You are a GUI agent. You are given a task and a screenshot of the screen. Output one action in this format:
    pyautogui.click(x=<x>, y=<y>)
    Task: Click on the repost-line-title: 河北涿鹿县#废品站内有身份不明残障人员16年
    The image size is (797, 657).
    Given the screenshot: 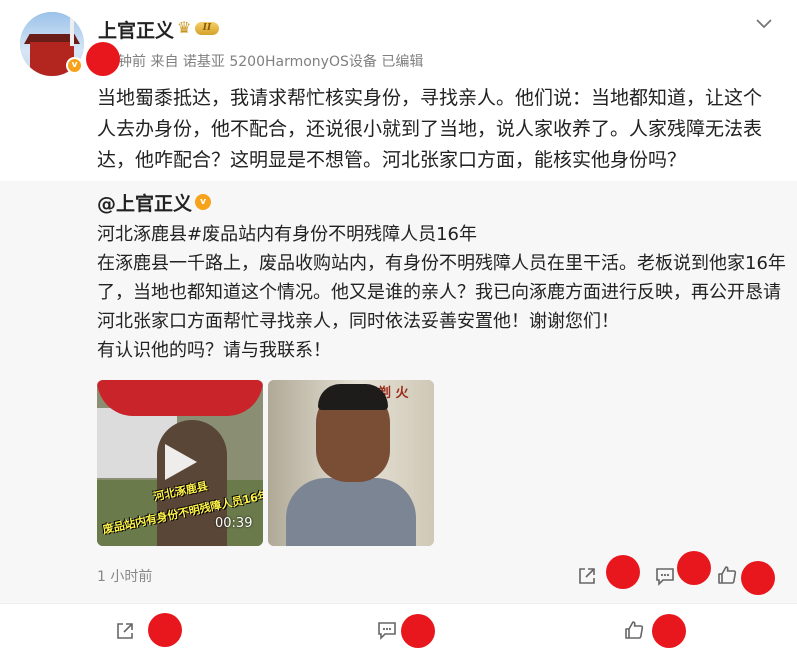 What is the action you would take?
    pyautogui.click(x=287, y=234)
    